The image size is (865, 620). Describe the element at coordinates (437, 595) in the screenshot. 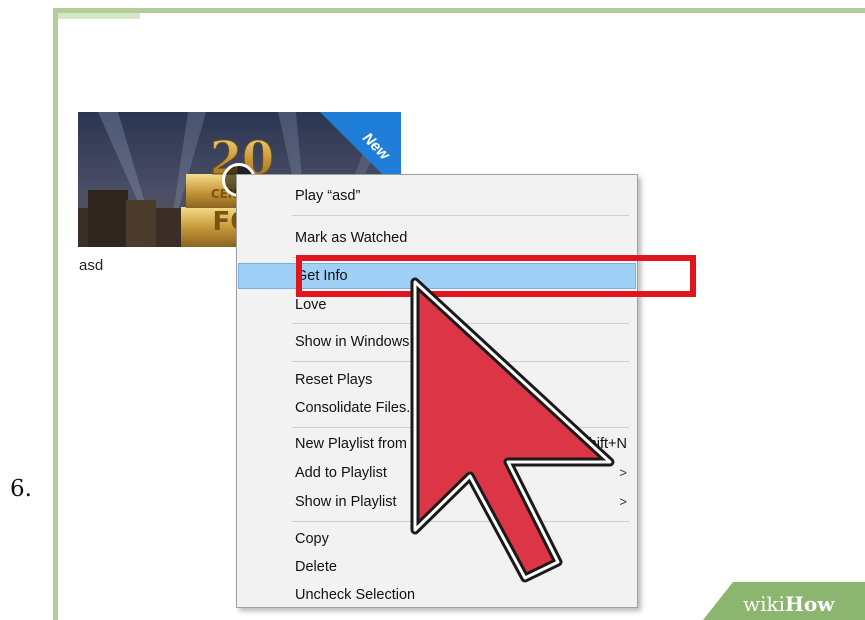

I see `menu-item-uncheck-selection: Uncheck Selection` at that location.